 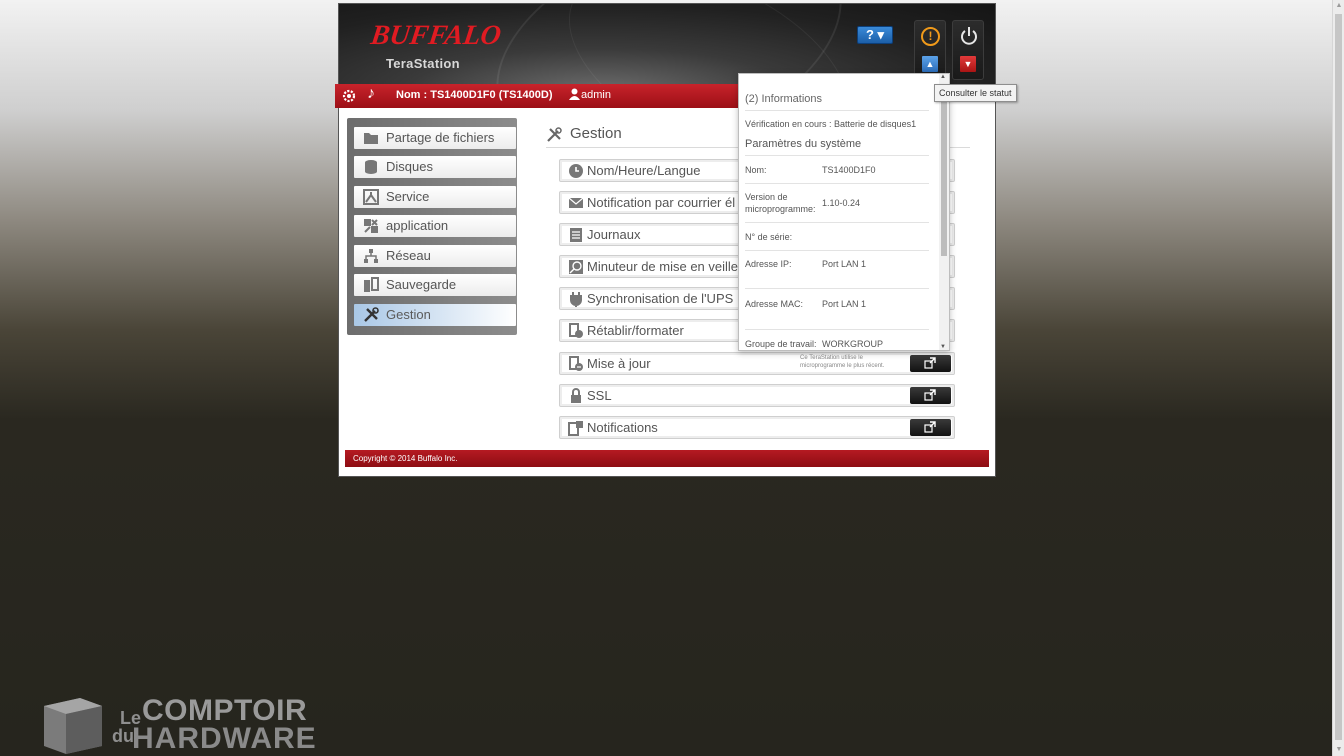 I want to click on sidebar-item-file-sharing: Partage de fichiers, so click(x=435, y=138).